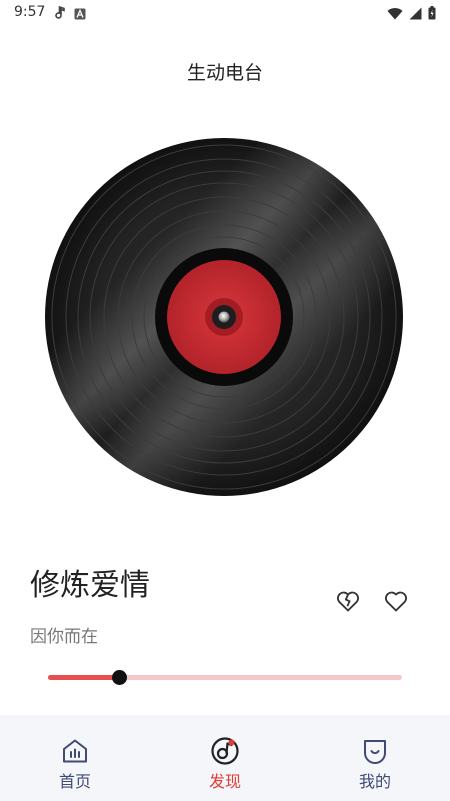  Describe the element at coordinates (415, 14) in the screenshot. I see `signal-icon` at that location.